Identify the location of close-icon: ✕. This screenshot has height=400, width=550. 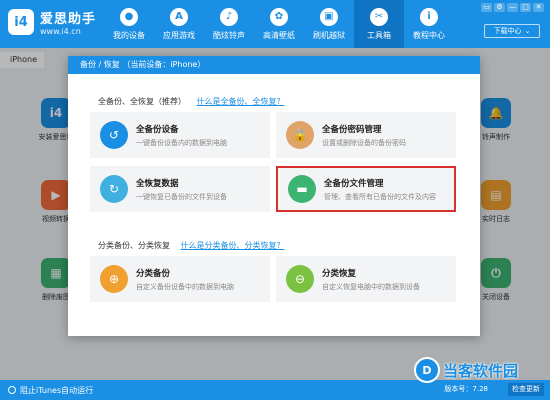
(538, 7).